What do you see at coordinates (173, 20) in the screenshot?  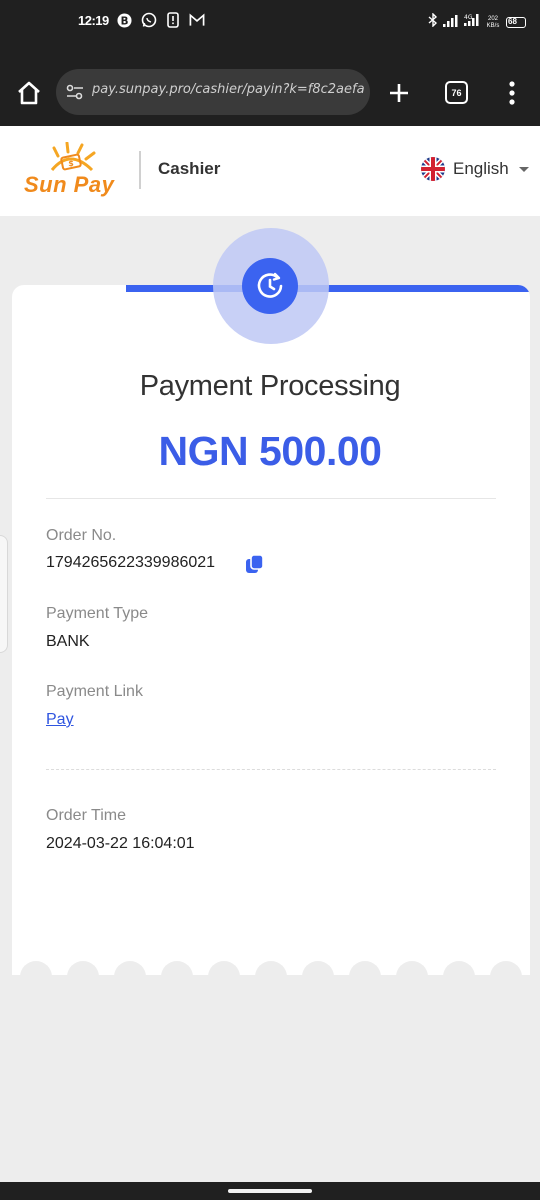 I see `alert-icon` at bounding box center [173, 20].